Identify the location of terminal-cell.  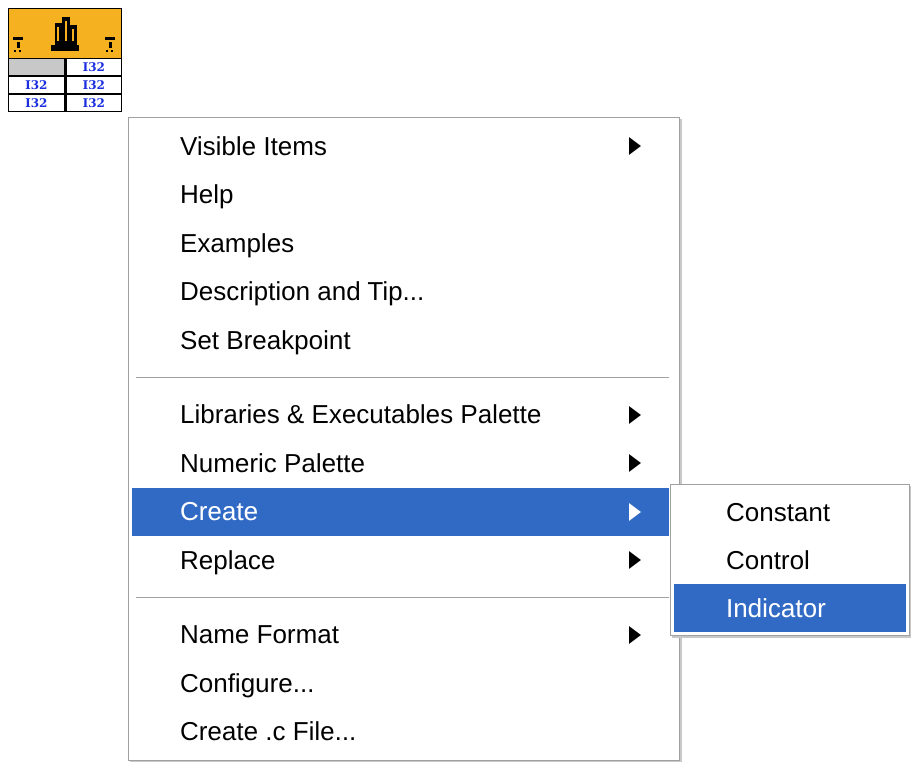
(36, 67).